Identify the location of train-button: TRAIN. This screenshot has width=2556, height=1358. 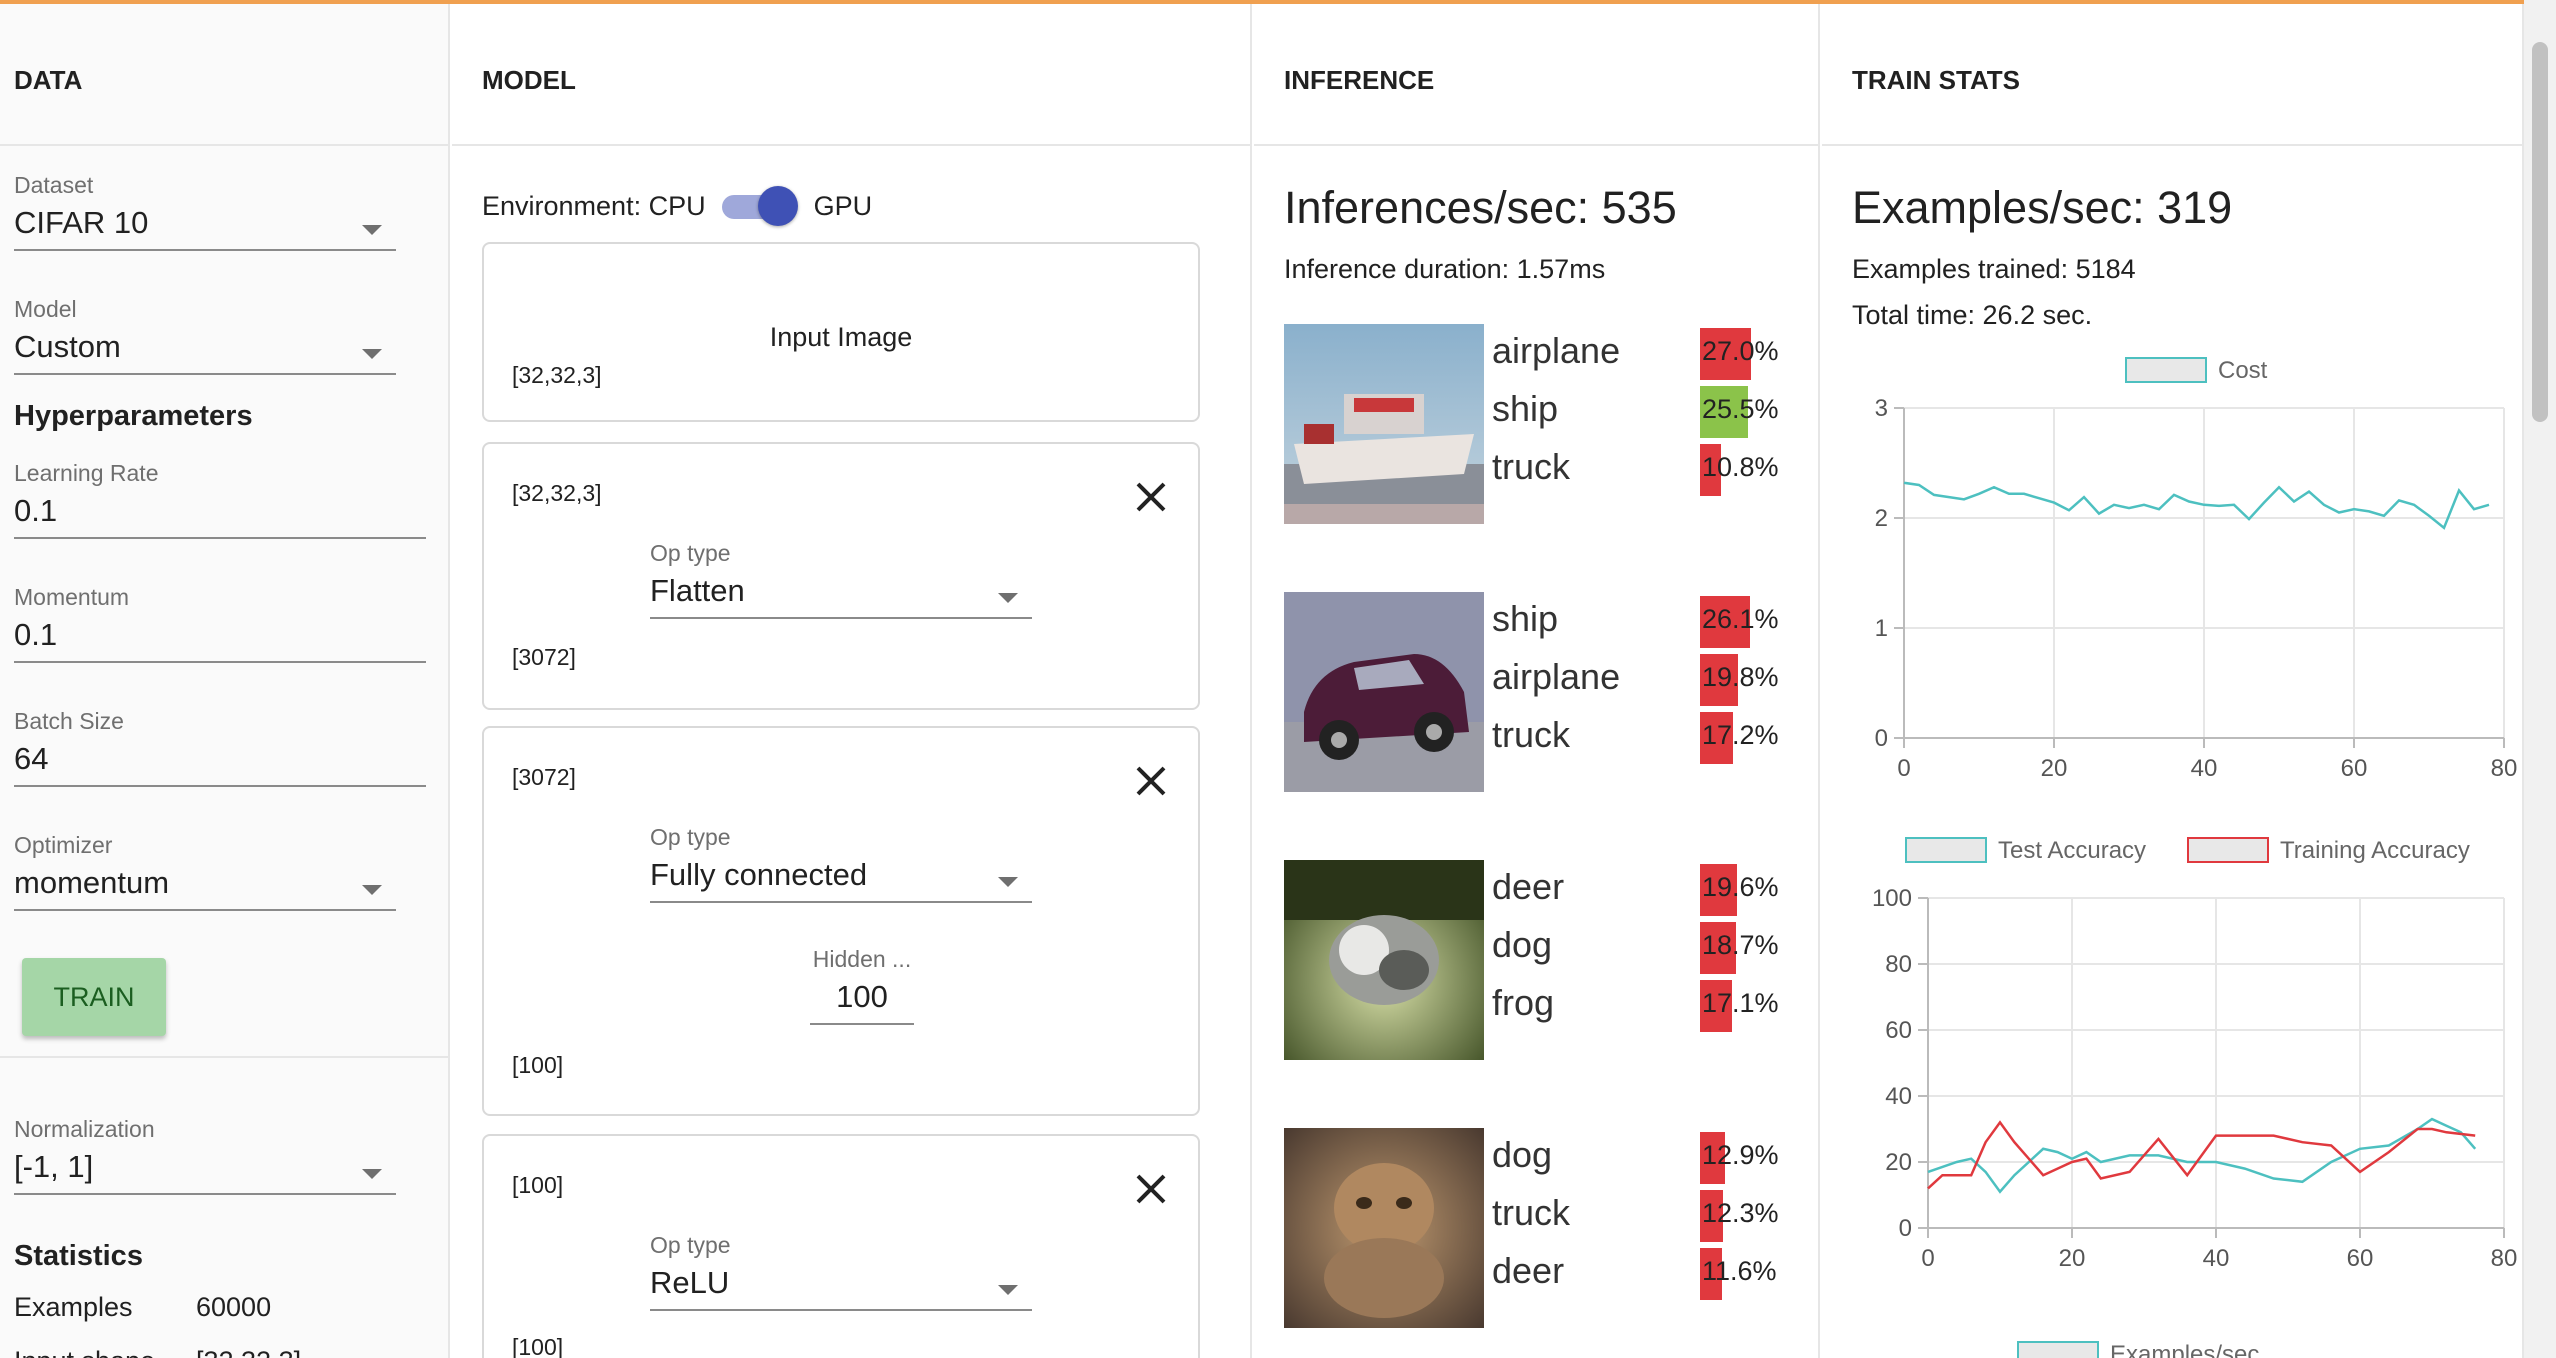
(94, 997).